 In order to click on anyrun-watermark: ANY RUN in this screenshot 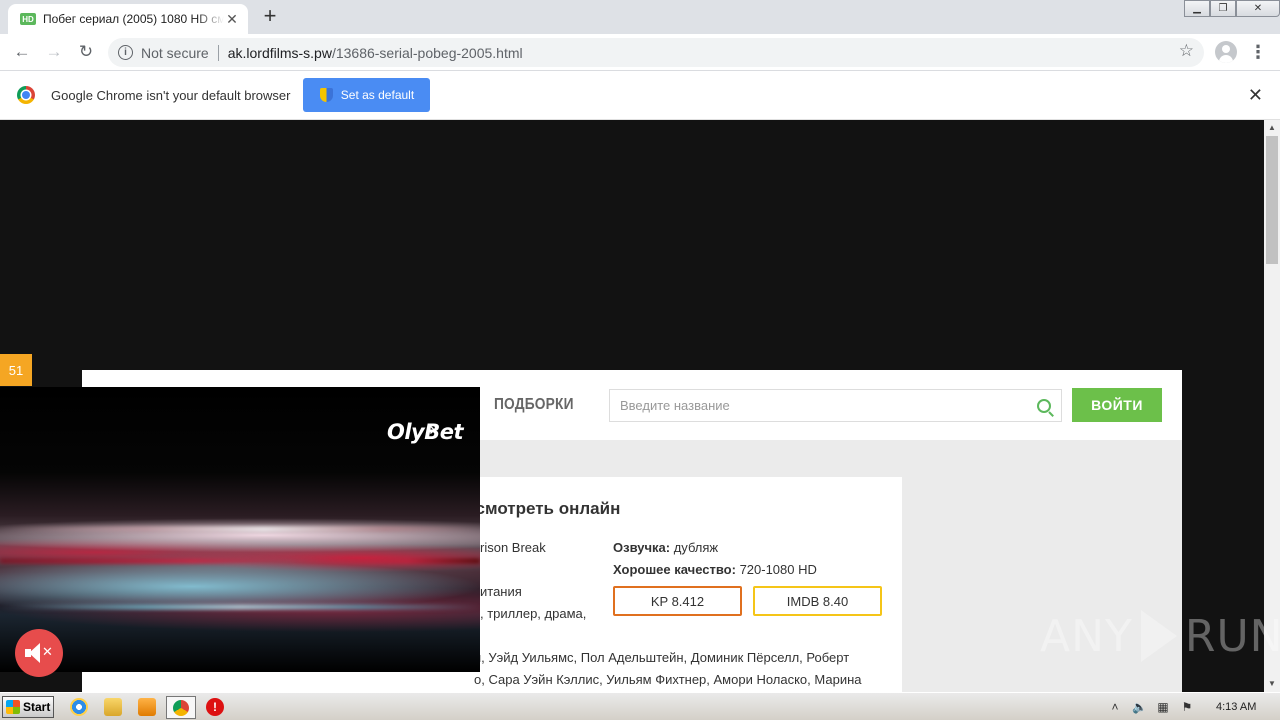, I will do `click(1160, 636)`.